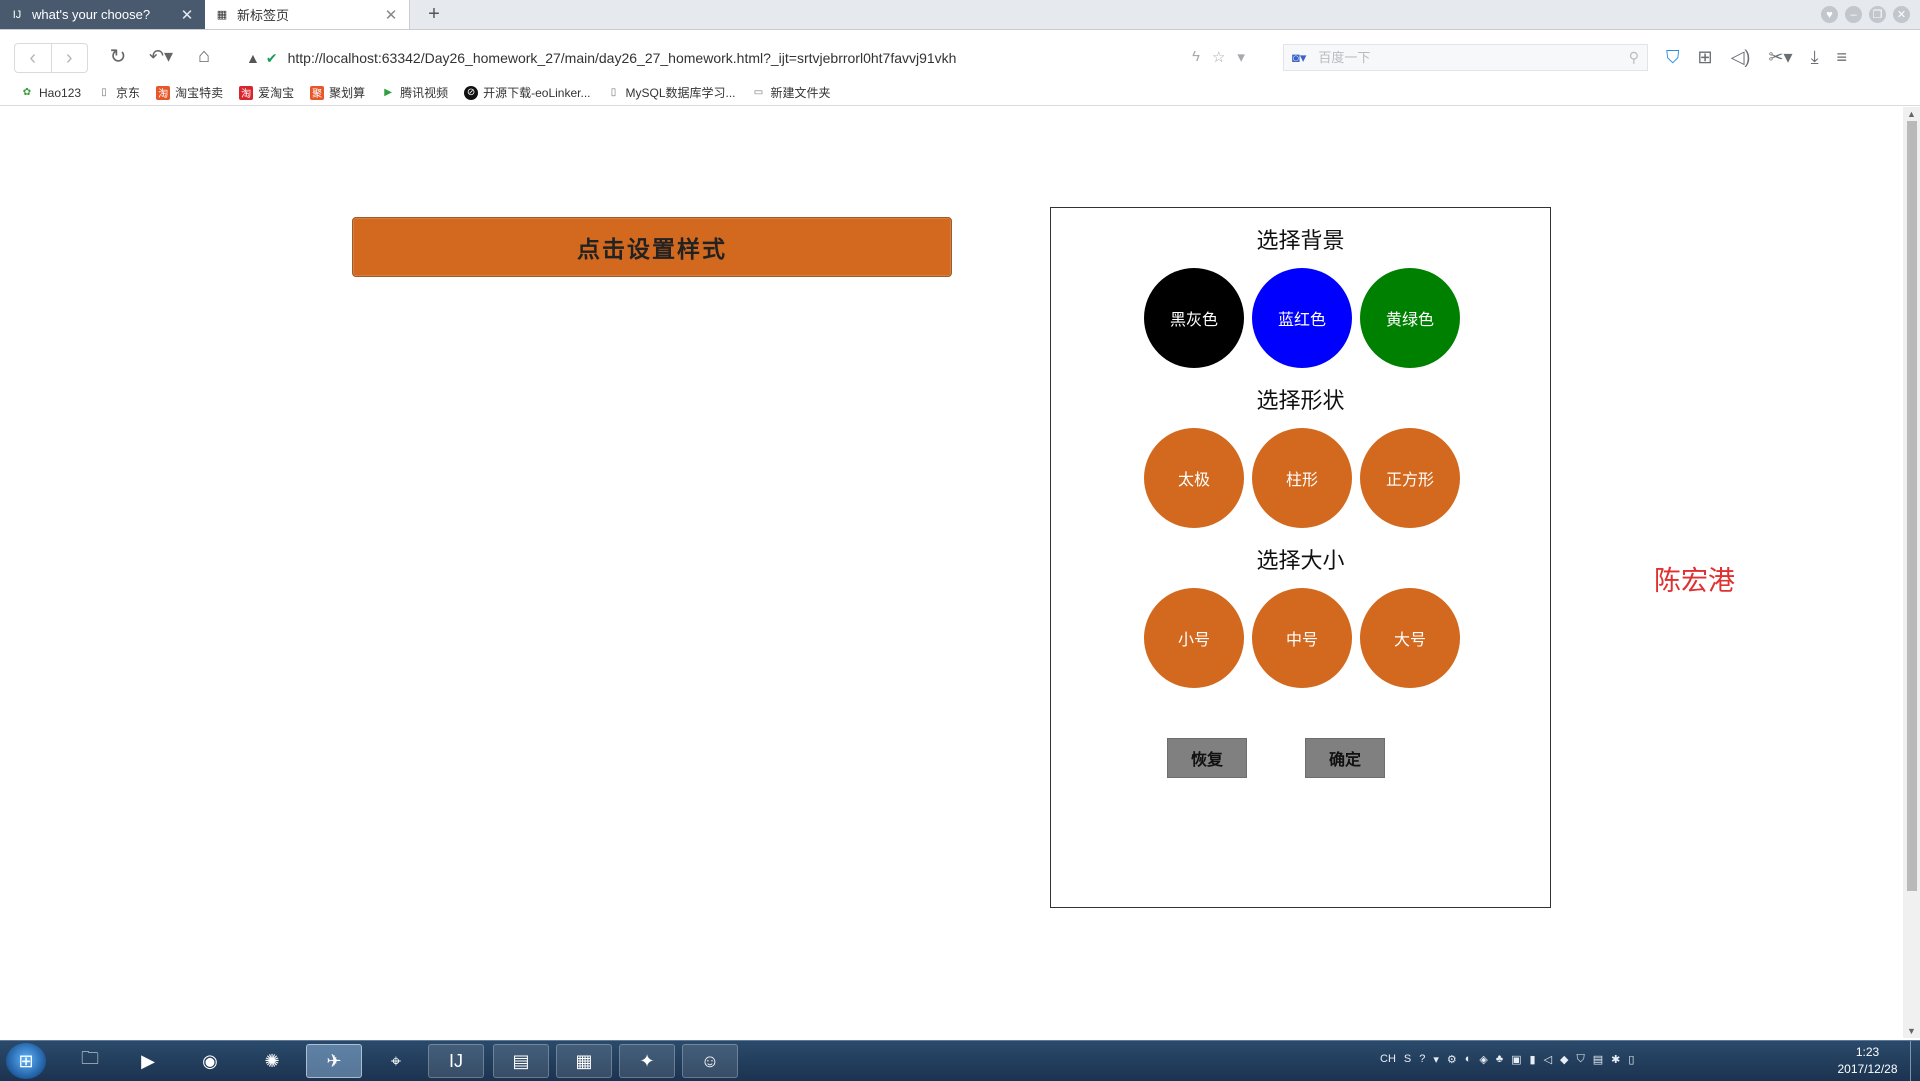 The image size is (1920, 1081). What do you see at coordinates (1533, 1059) in the screenshot?
I see `network-icon: ▮` at bounding box center [1533, 1059].